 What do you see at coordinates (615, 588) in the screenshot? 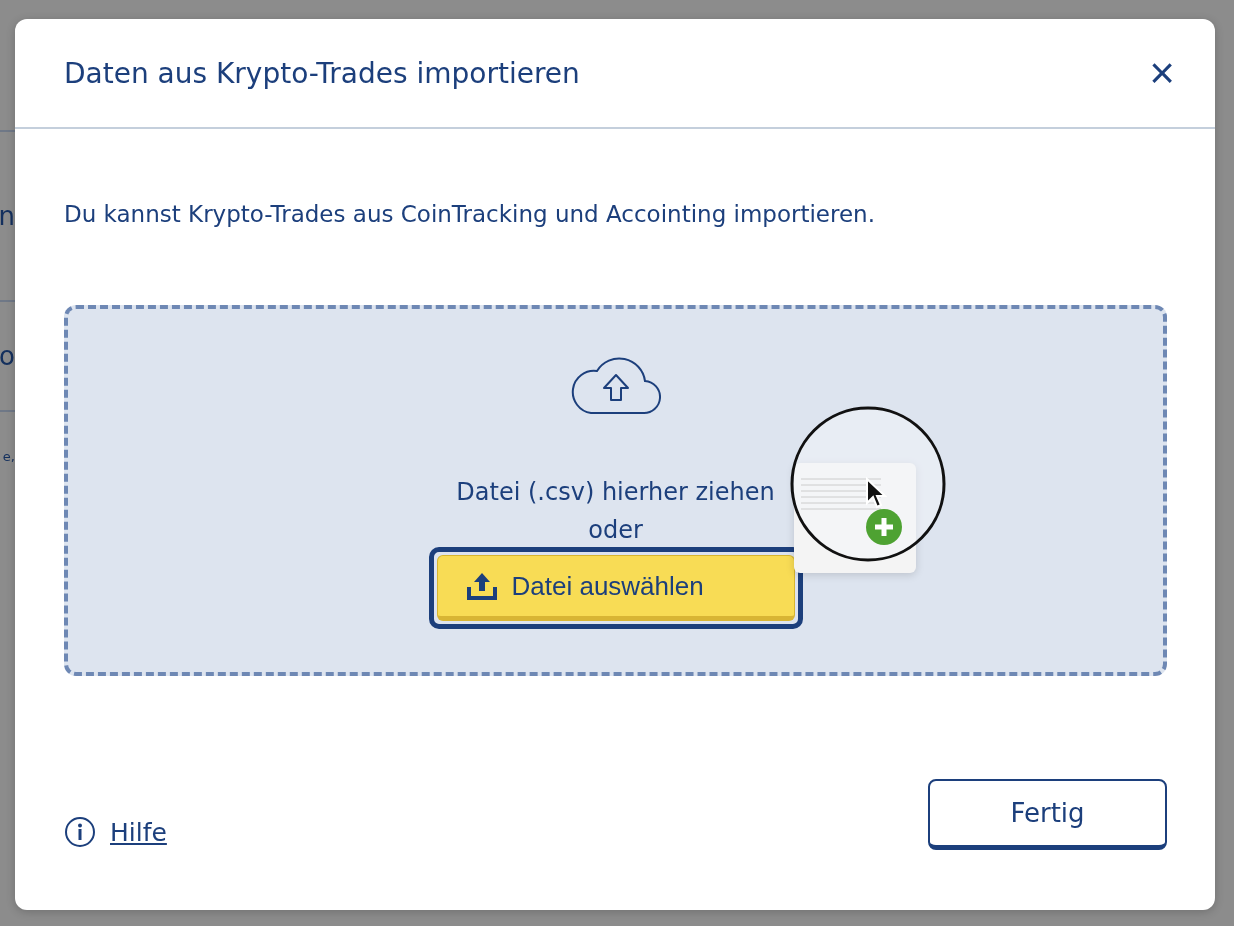
I see `choose-file-button: Datei auswählen` at bounding box center [615, 588].